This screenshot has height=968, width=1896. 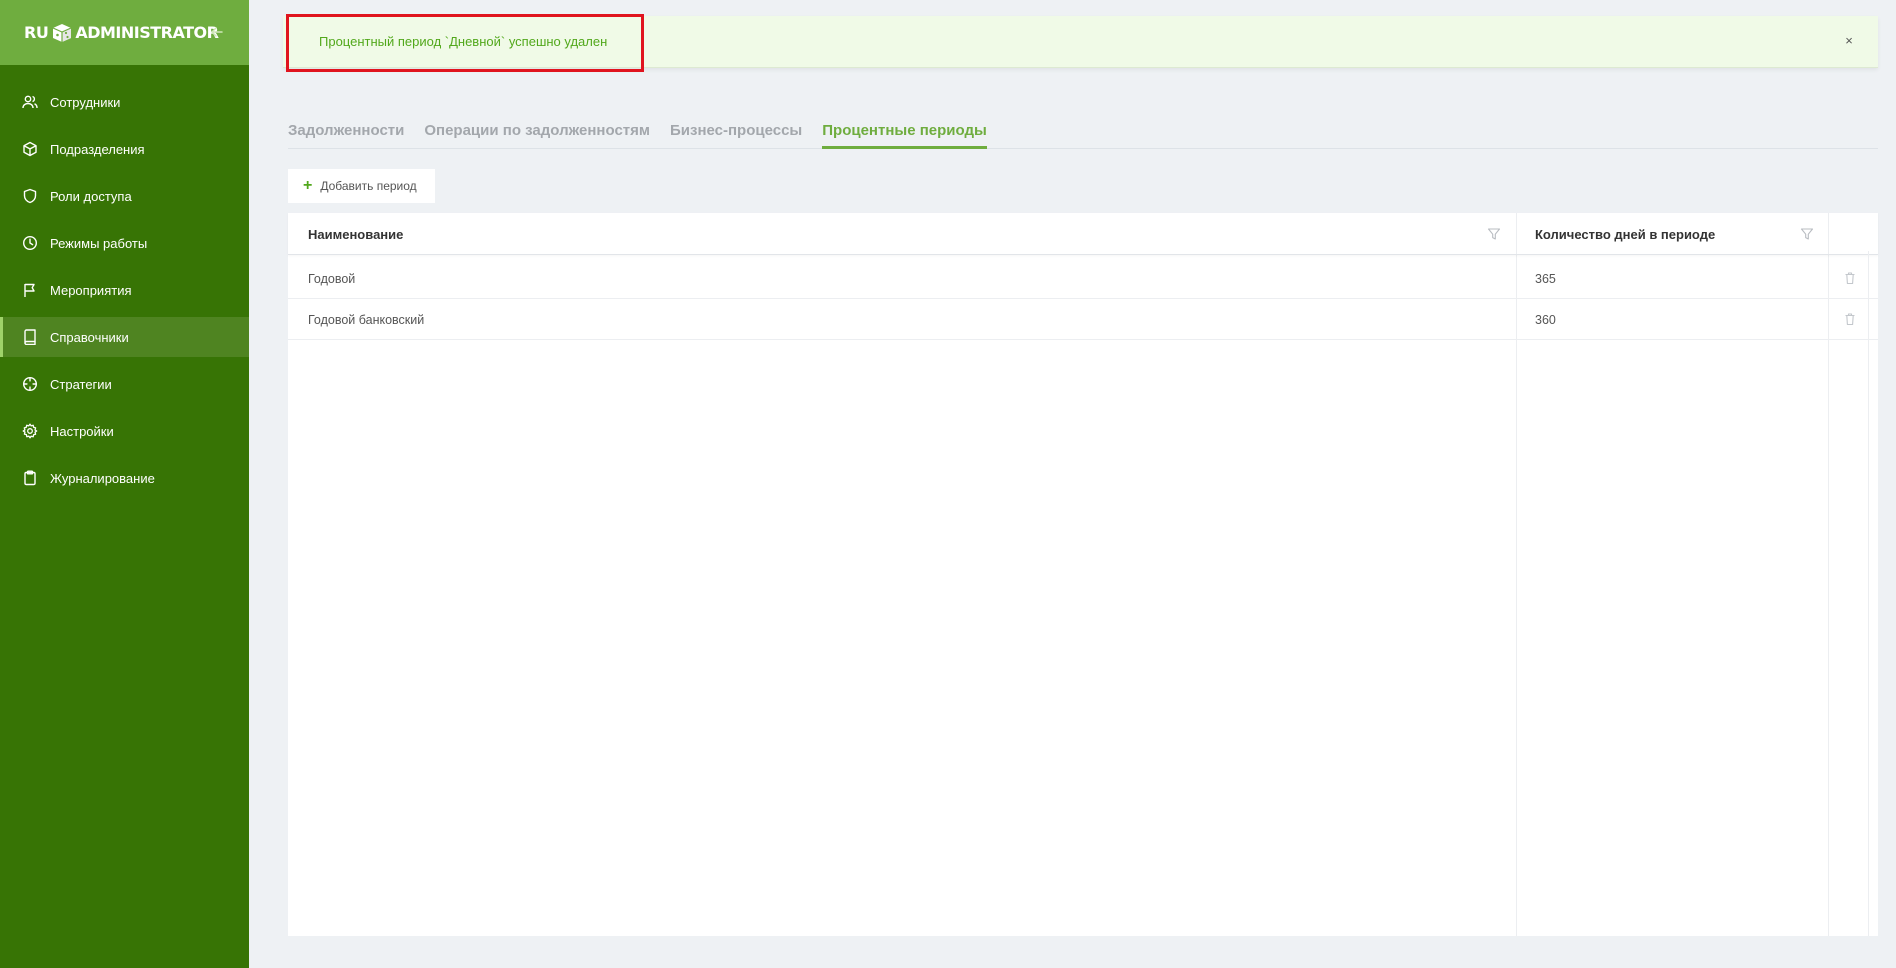 I want to click on sidebar-item-label: Сотрудники, so click(x=85, y=102).